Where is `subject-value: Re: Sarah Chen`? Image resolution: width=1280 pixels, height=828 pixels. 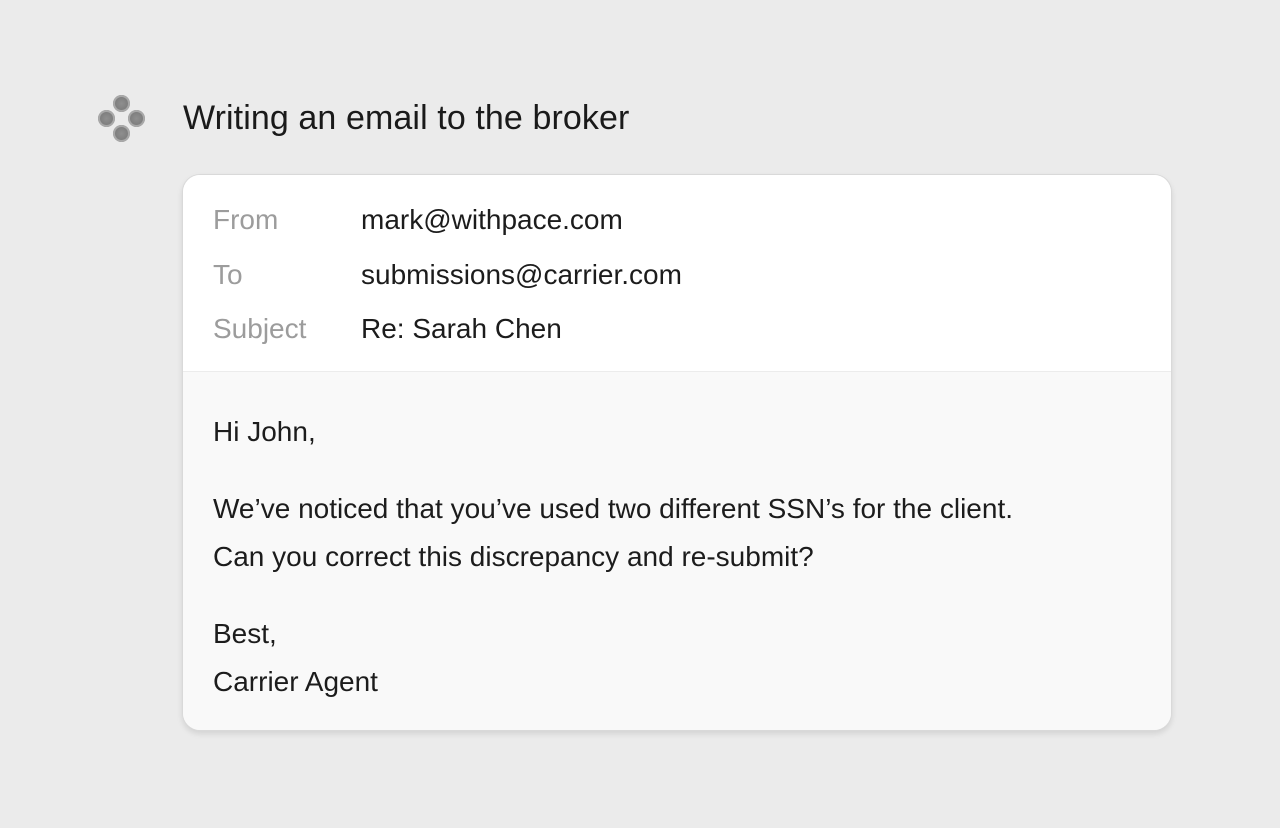 subject-value: Re: Sarah Chen is located at coordinates (461, 329).